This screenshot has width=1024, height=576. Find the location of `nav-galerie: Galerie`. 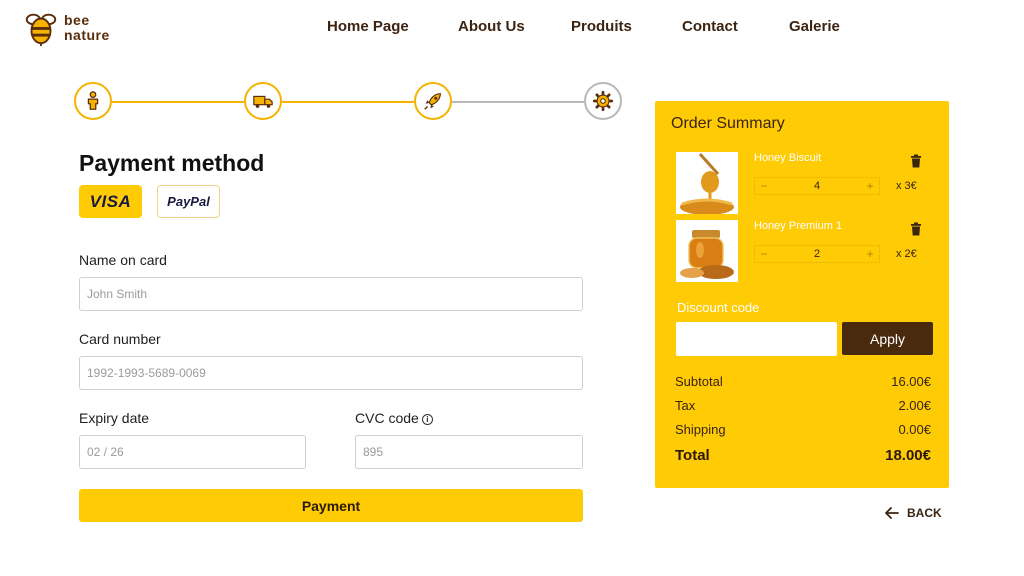

nav-galerie: Galerie is located at coordinates (814, 26).